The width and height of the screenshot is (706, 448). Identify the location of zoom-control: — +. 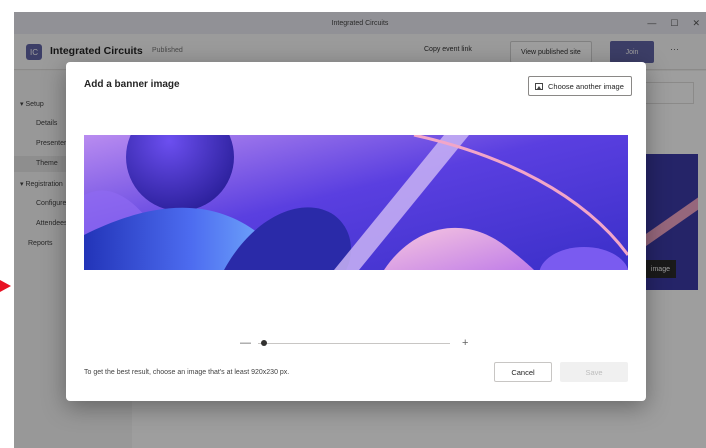
(358, 343).